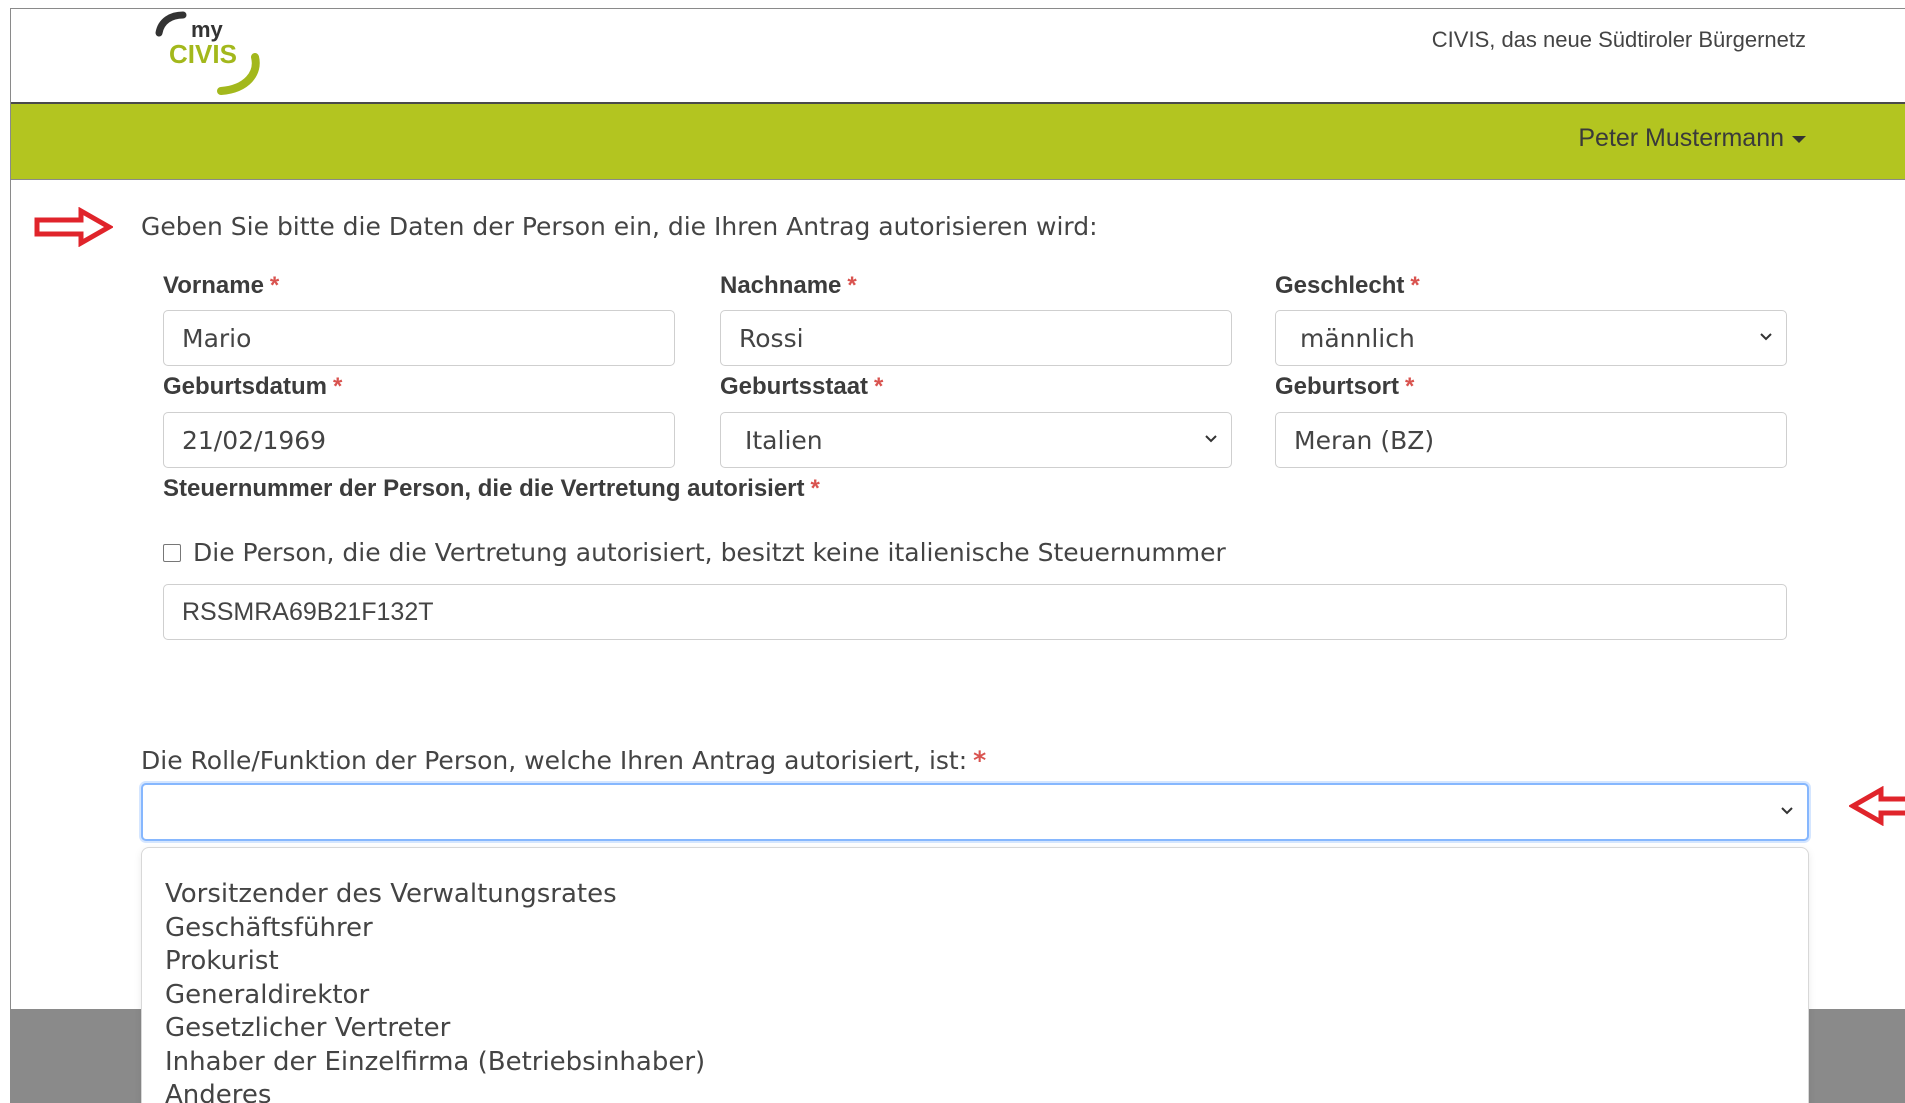 This screenshot has height=1103, width=1905. Describe the element at coordinates (419, 338) in the screenshot. I see `vorname-input: Mario` at that location.